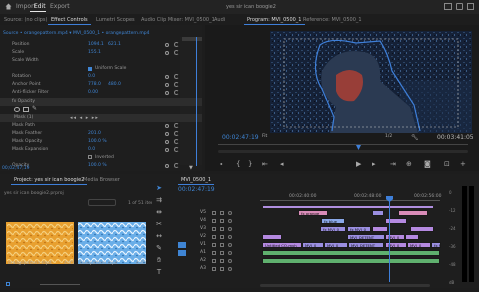 This screenshot has width=479, height=292. I want to click on effect-value-1: 100.0 %, so click(97, 142).